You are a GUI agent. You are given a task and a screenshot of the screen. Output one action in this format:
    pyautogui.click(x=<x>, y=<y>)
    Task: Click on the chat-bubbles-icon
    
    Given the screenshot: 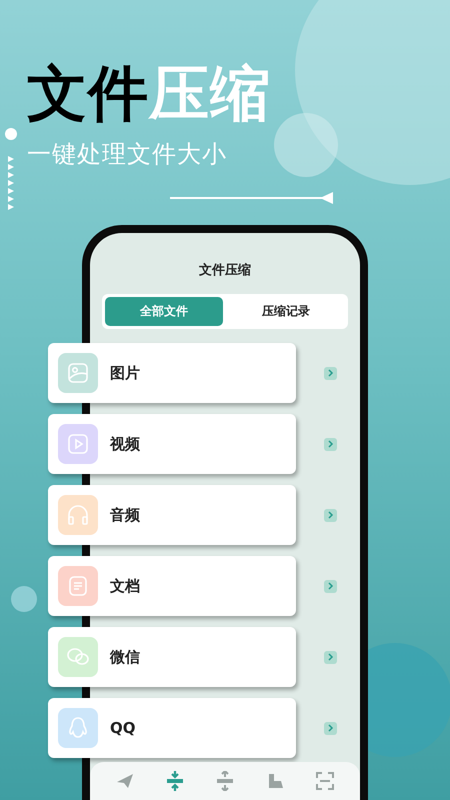 What is the action you would take?
    pyautogui.click(x=78, y=657)
    